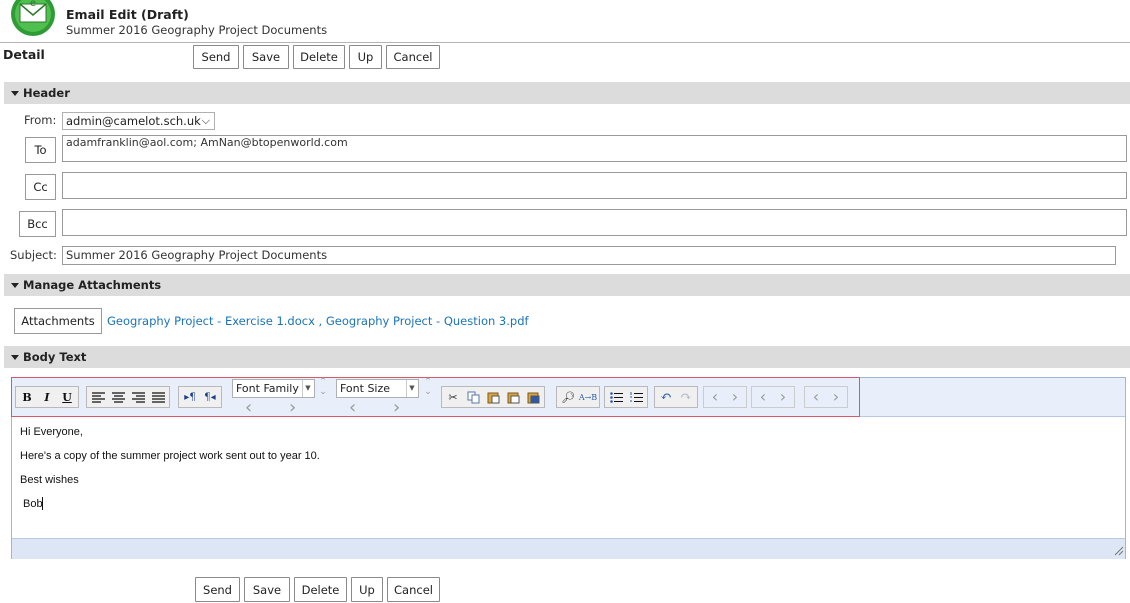 Image resolution: width=1130 pixels, height=603 pixels. I want to click on from-label: From:, so click(40, 120).